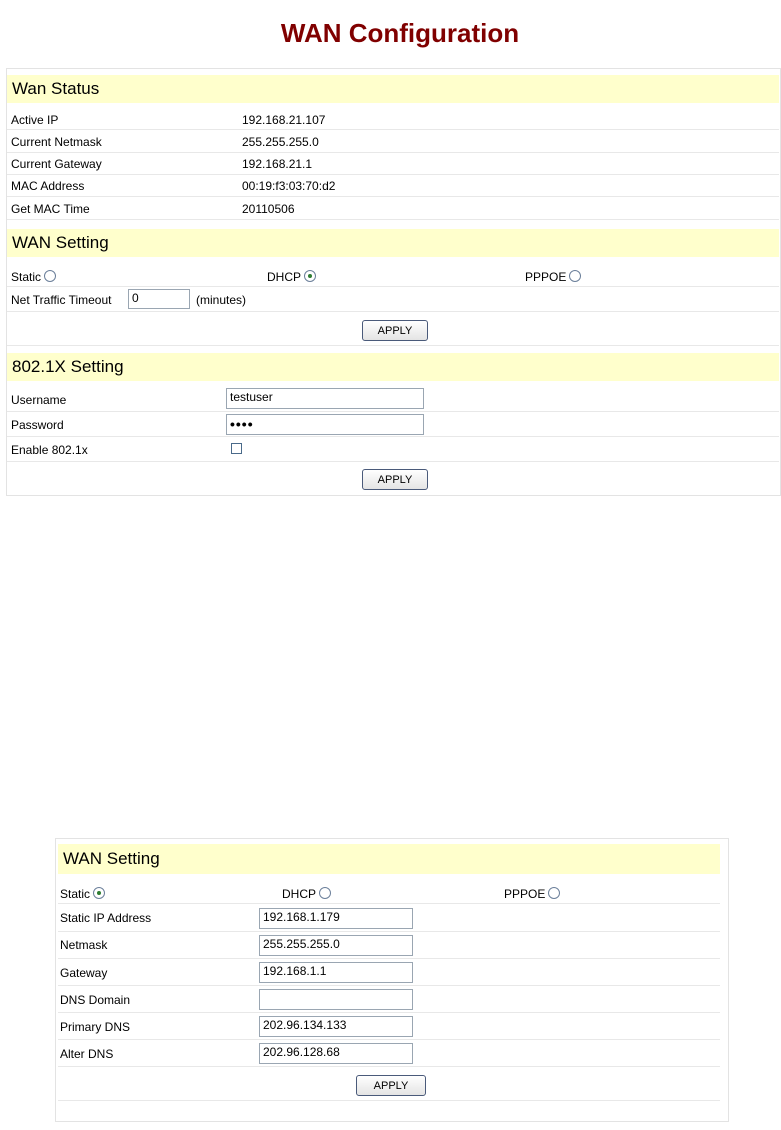 The image size is (781, 1130). What do you see at coordinates (49, 450) in the screenshot?
I see `enable-label: Enable 802.1x` at bounding box center [49, 450].